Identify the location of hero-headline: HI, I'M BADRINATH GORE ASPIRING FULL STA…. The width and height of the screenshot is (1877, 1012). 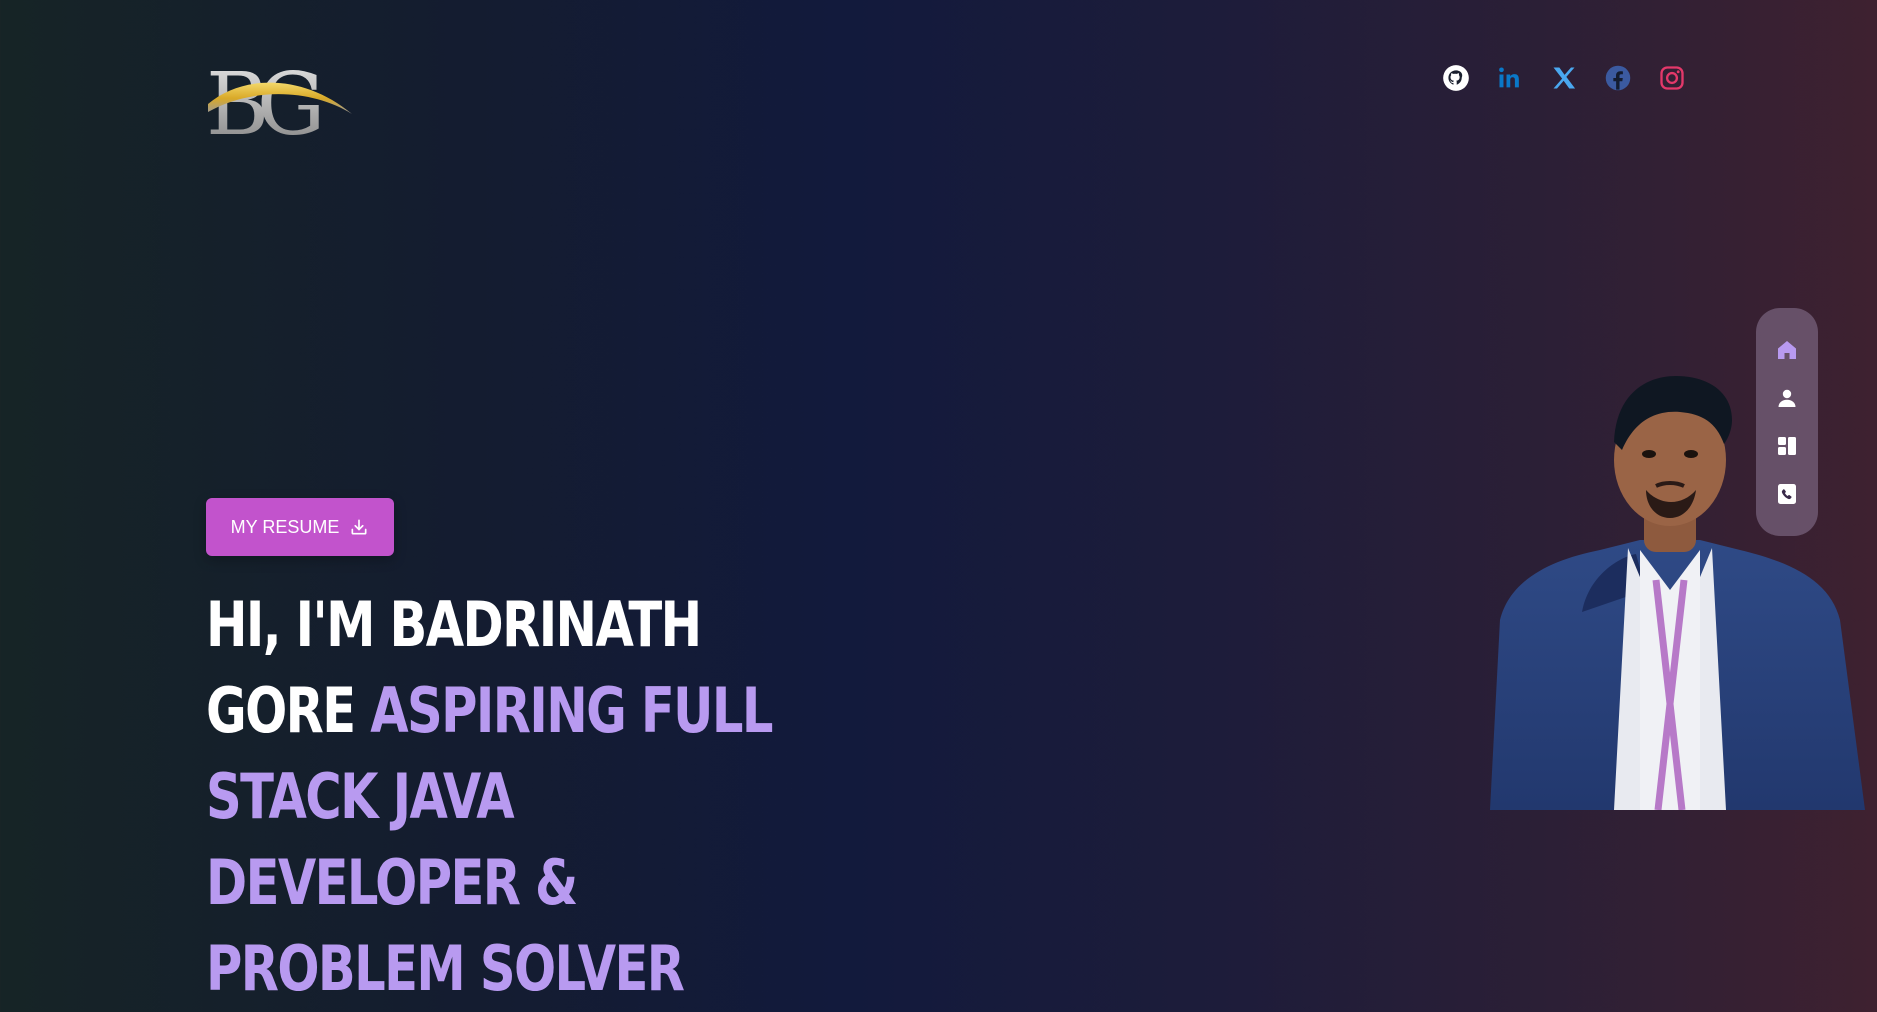
(518, 797).